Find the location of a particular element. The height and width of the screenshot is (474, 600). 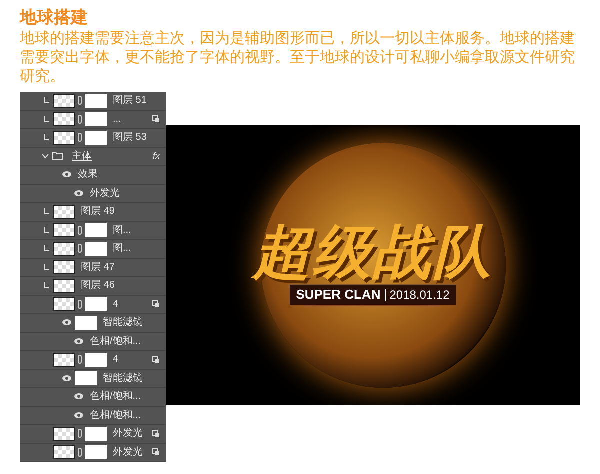

artwork-date: 2018.01.12 is located at coordinates (420, 295).